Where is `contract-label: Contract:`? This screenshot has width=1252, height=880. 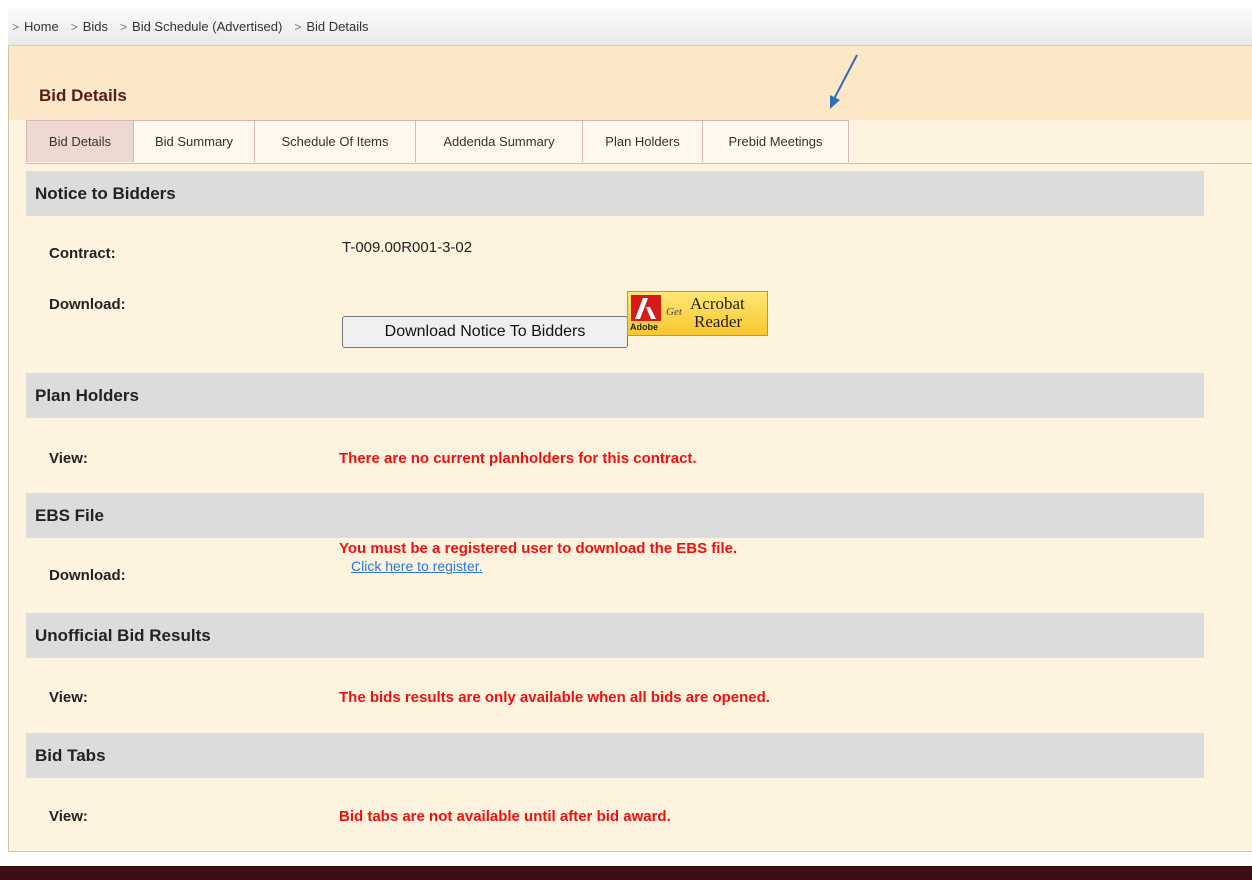
contract-label: Contract: is located at coordinates (82, 253).